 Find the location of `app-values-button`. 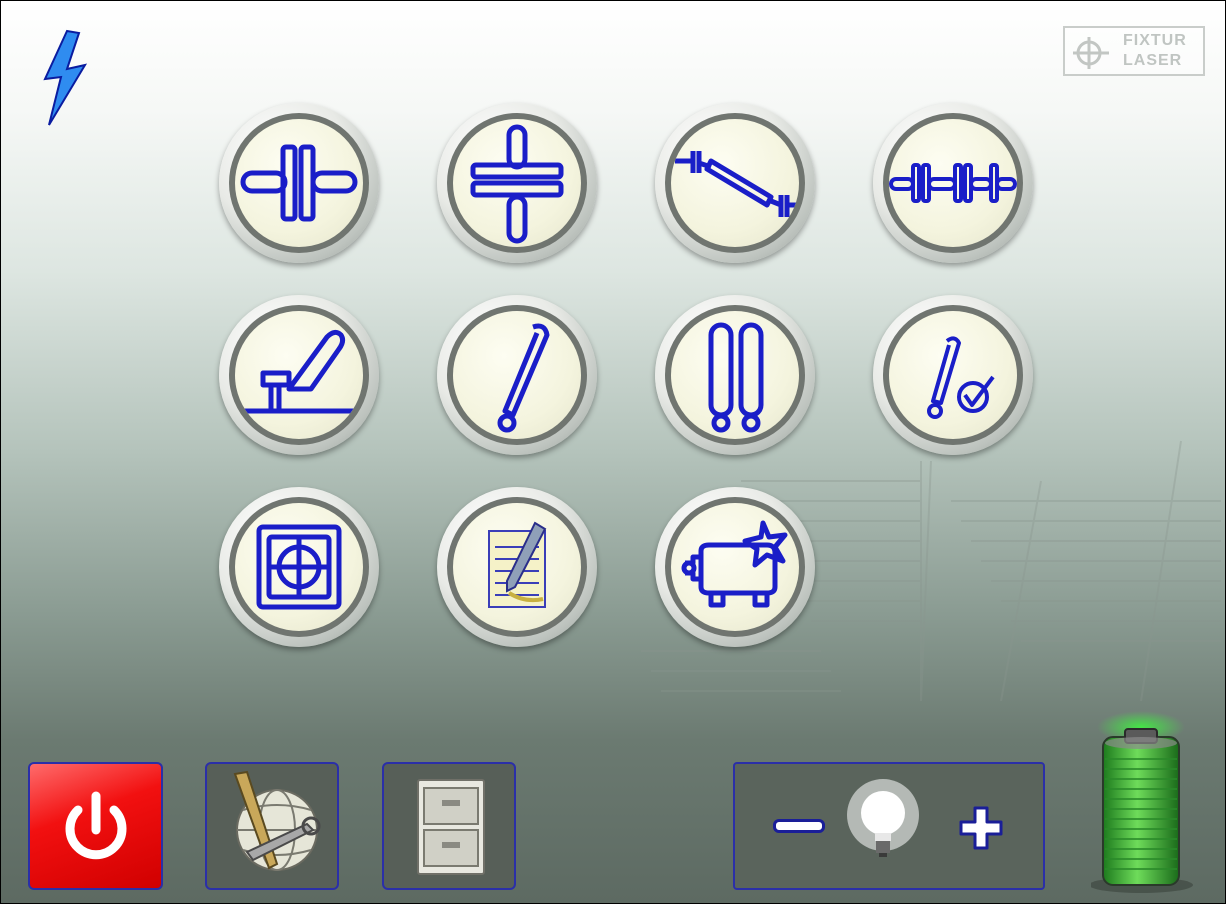

app-values-button is located at coordinates (953, 375).